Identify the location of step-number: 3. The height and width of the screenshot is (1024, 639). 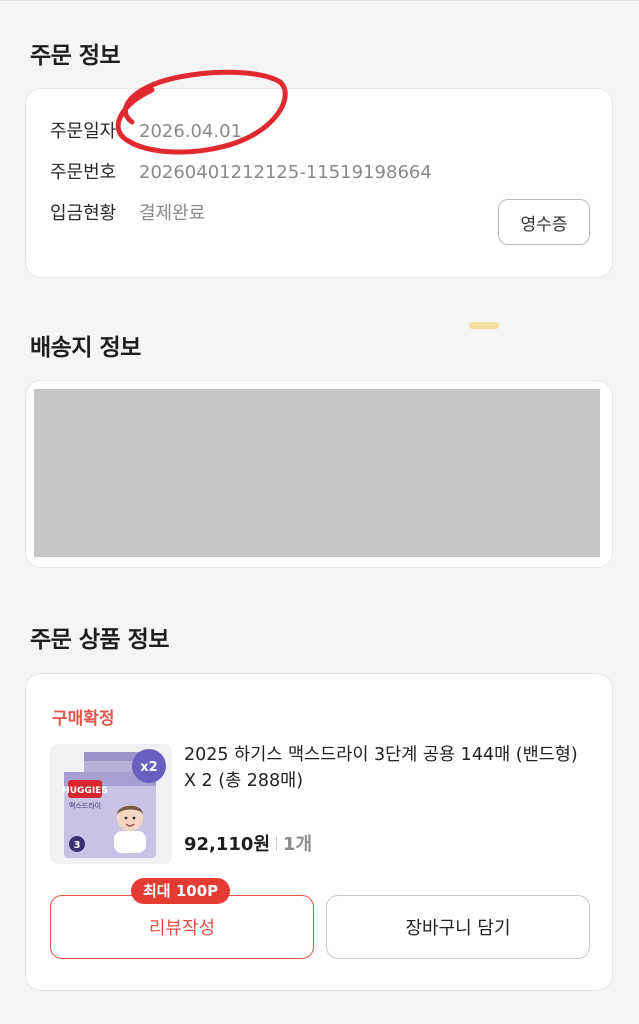
(77, 845).